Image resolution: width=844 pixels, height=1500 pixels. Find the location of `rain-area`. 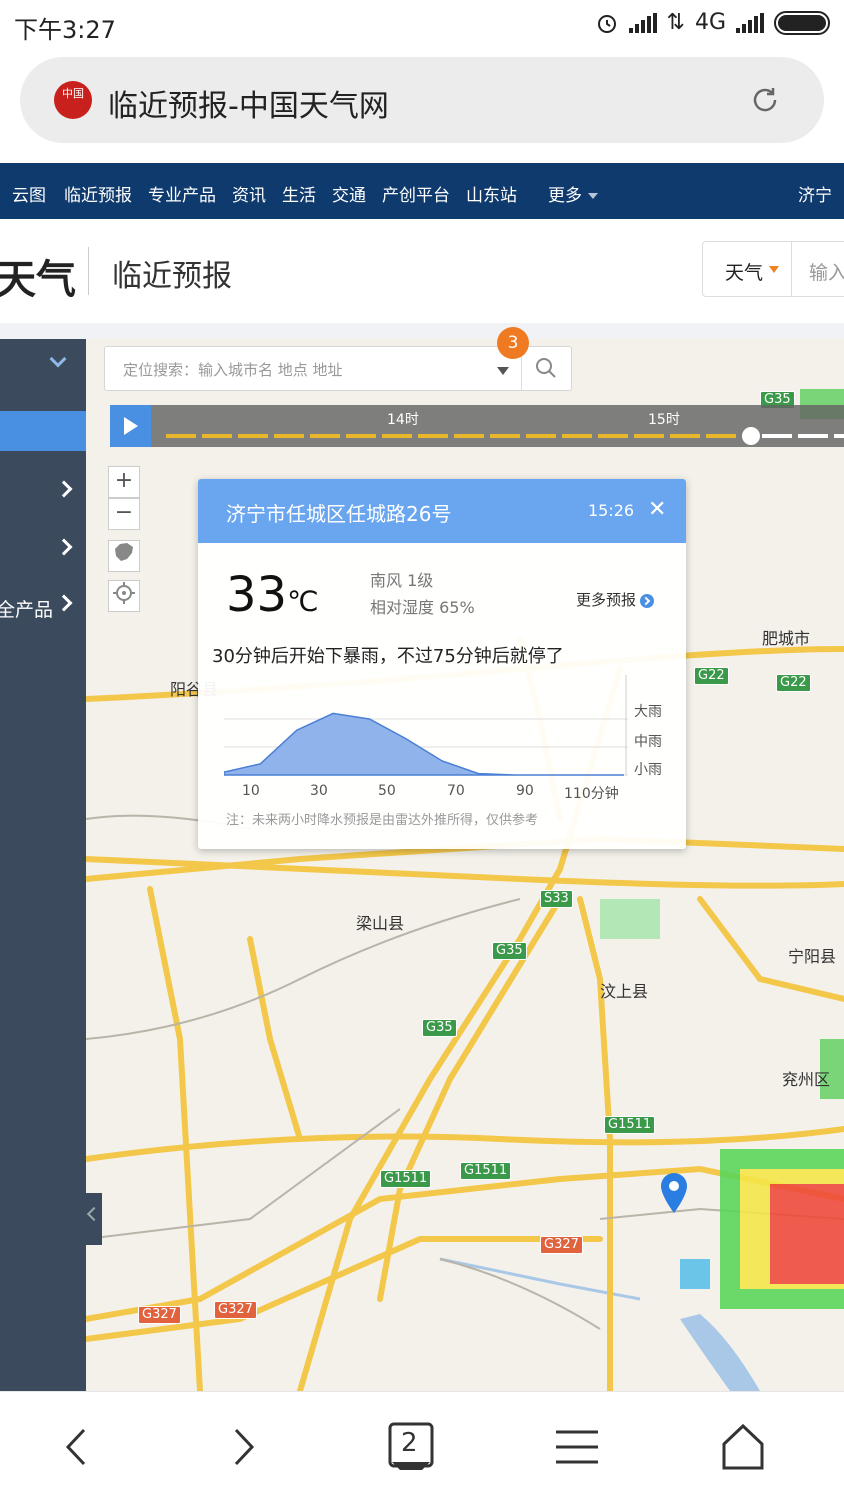

rain-area is located at coordinates (424, 744).